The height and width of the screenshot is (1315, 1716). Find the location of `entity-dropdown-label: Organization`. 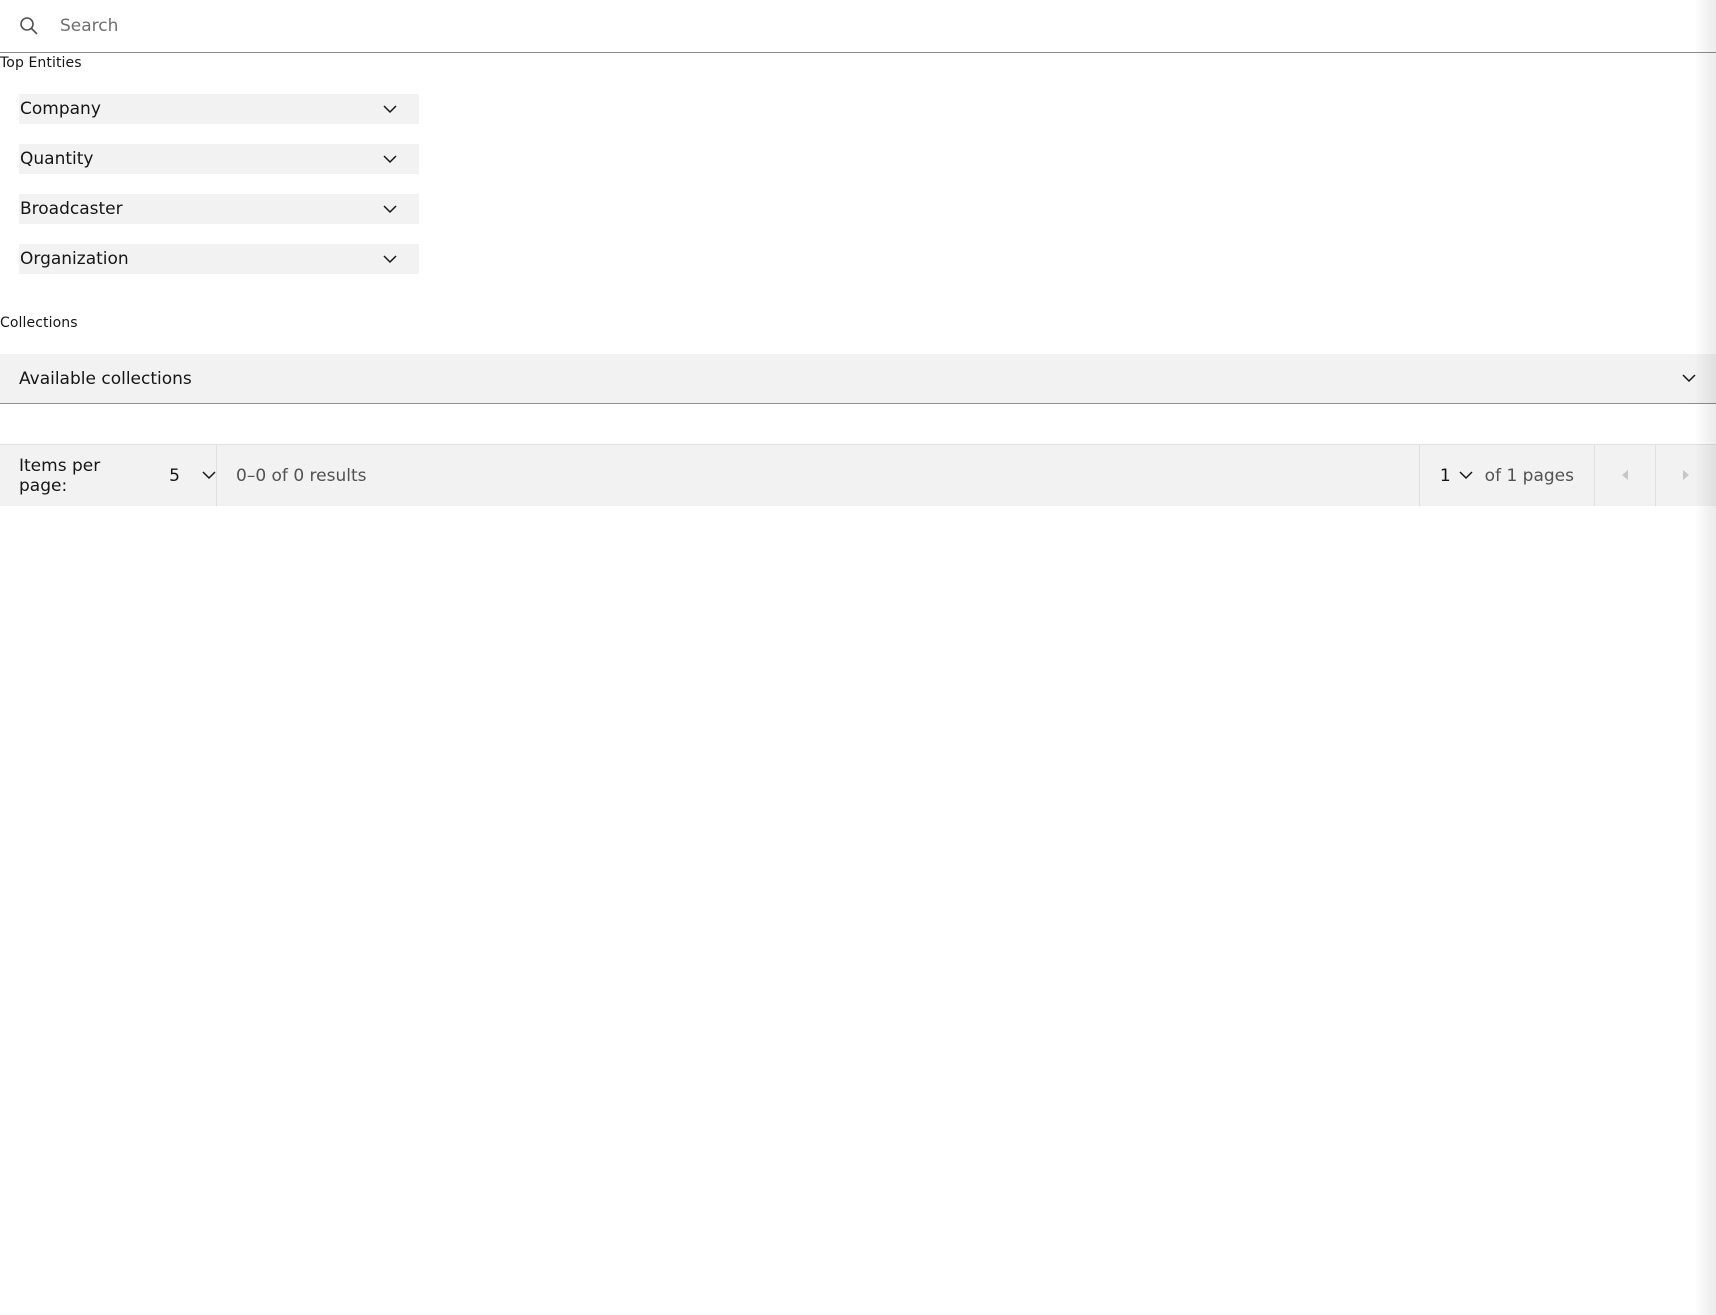

entity-dropdown-label: Organization is located at coordinates (74, 259).